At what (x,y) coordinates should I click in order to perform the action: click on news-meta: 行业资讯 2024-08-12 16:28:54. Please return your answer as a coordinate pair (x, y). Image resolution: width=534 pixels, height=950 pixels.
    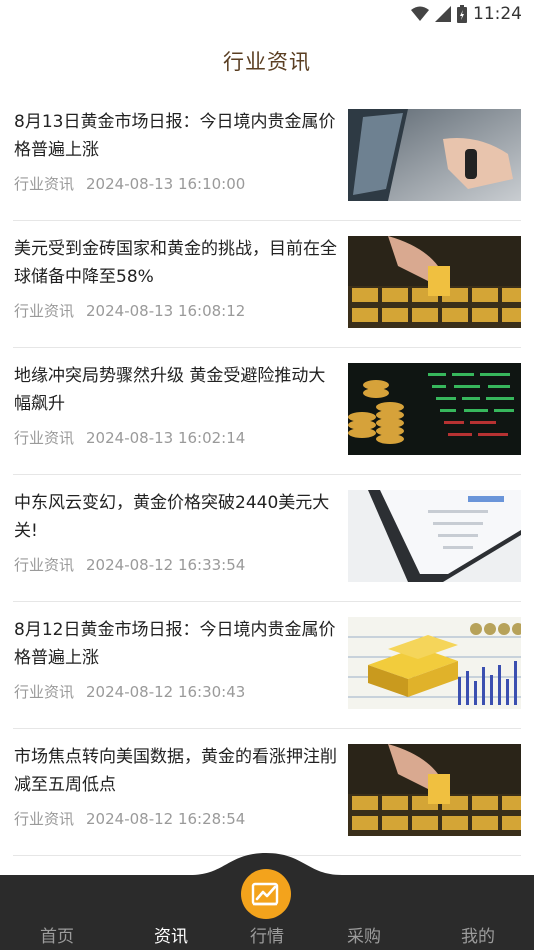
    Looking at the image, I should click on (129, 818).